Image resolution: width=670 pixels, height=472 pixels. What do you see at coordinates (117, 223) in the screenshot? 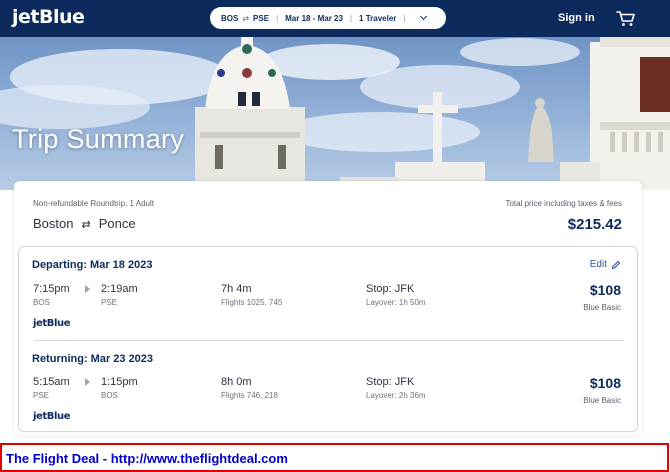
I see `destination-city: Ponce` at bounding box center [117, 223].